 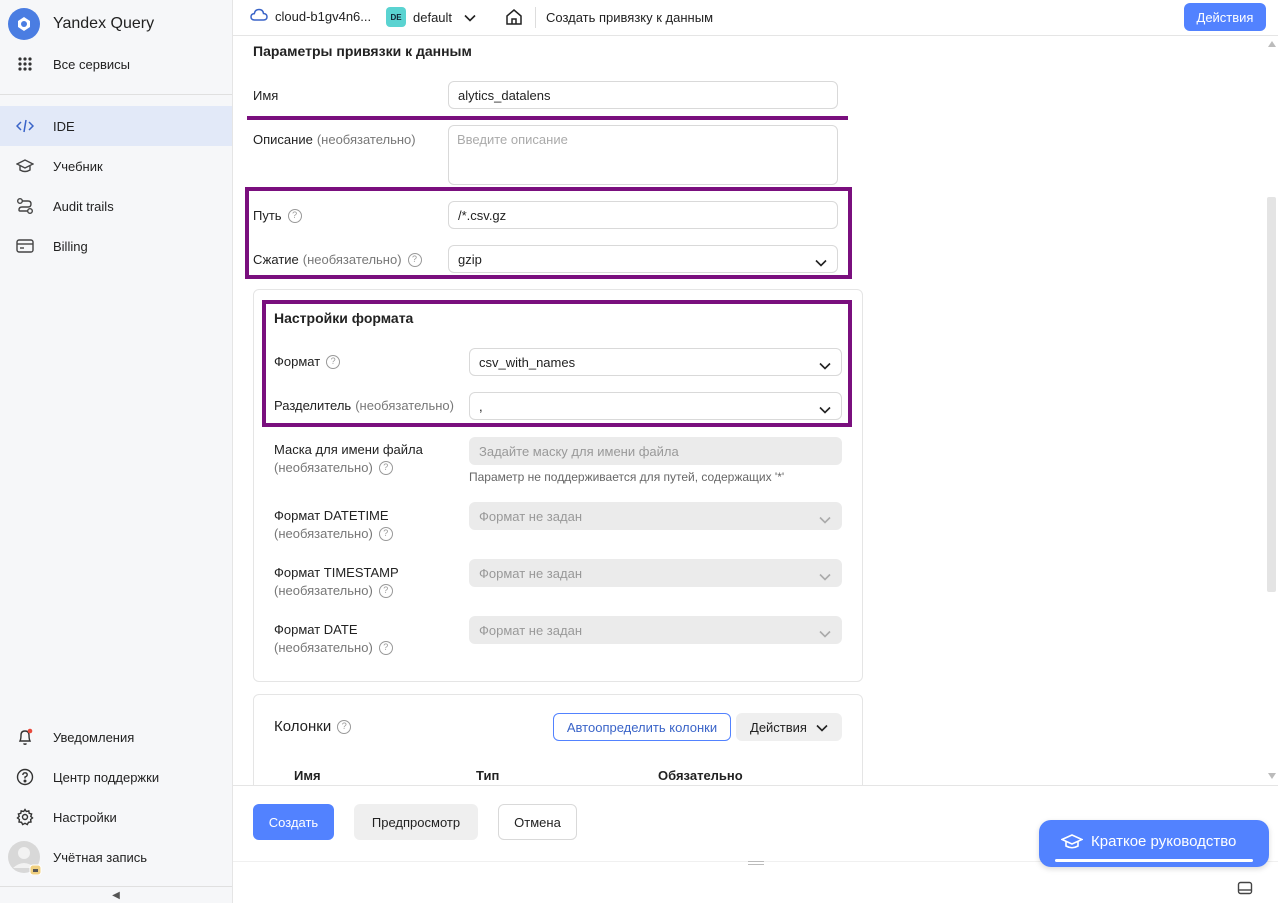 I want to click on scroll-up-icon, so click(x=1272, y=44).